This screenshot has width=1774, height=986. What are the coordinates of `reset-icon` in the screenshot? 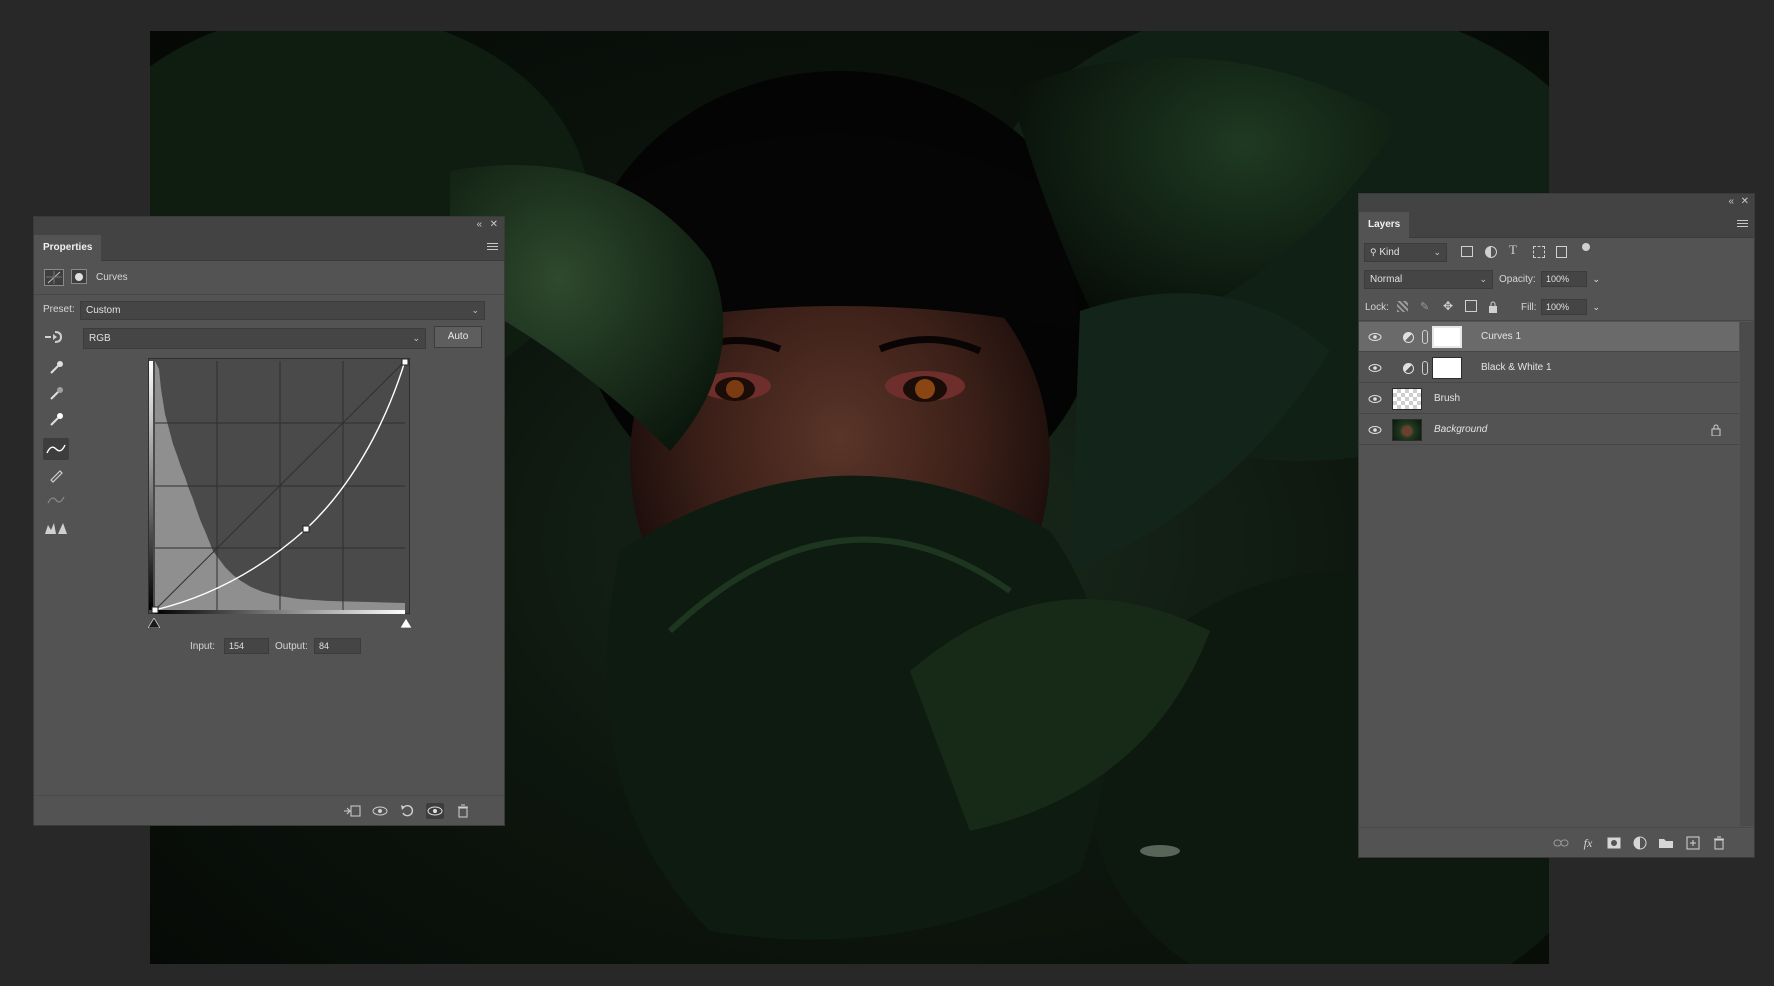 It's located at (408, 811).